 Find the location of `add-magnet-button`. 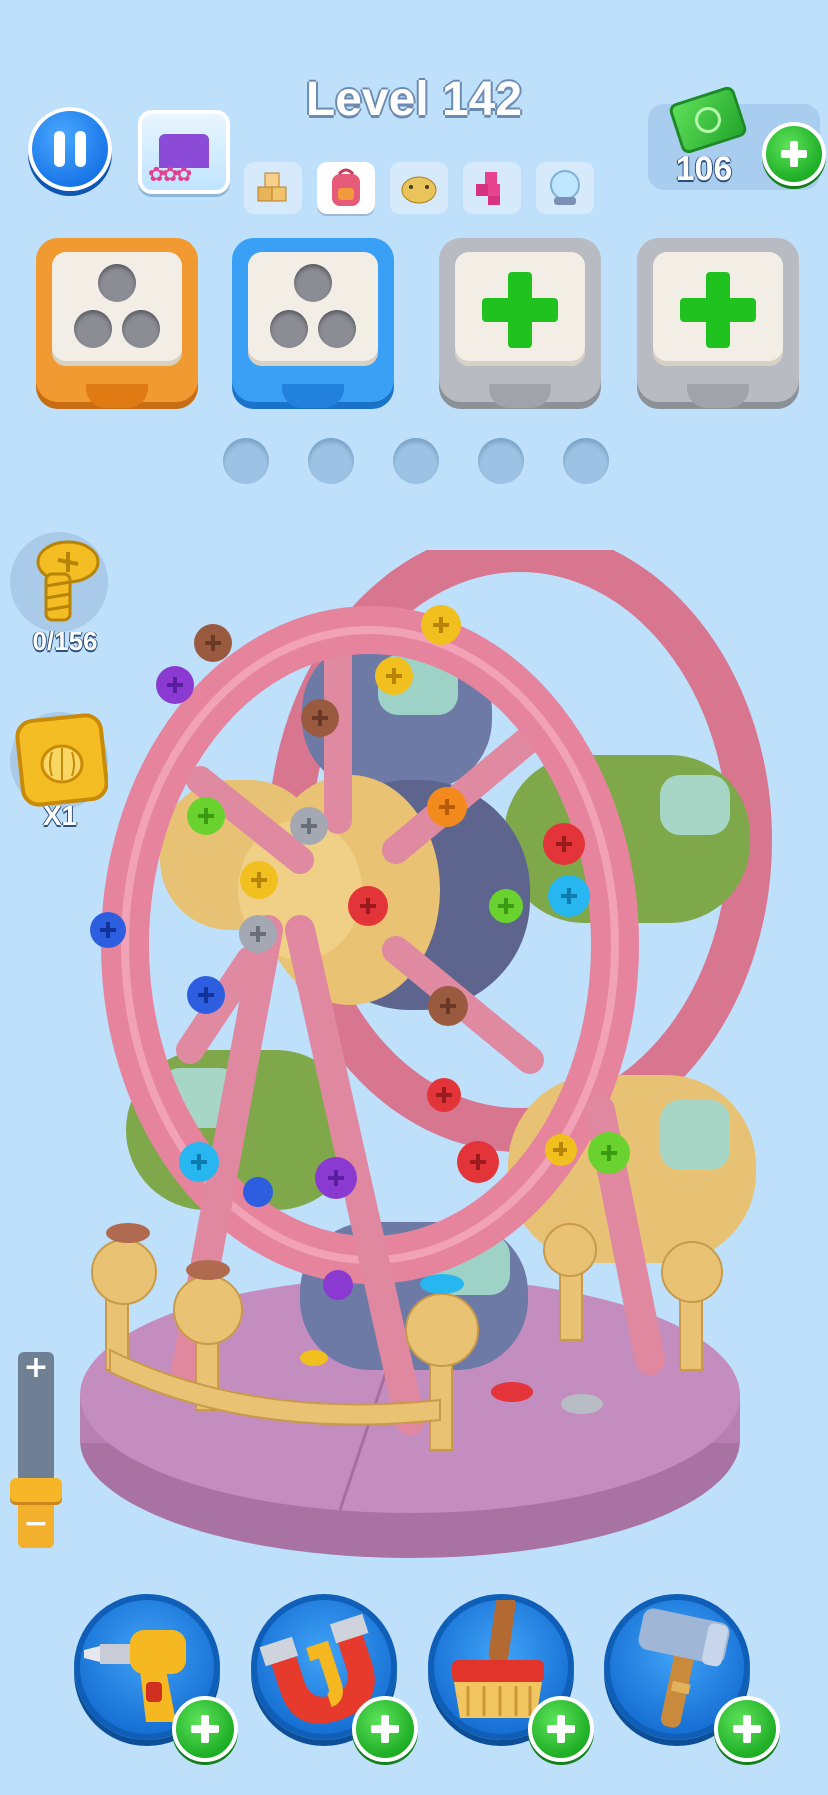

add-magnet-button is located at coordinates (385, 1729).